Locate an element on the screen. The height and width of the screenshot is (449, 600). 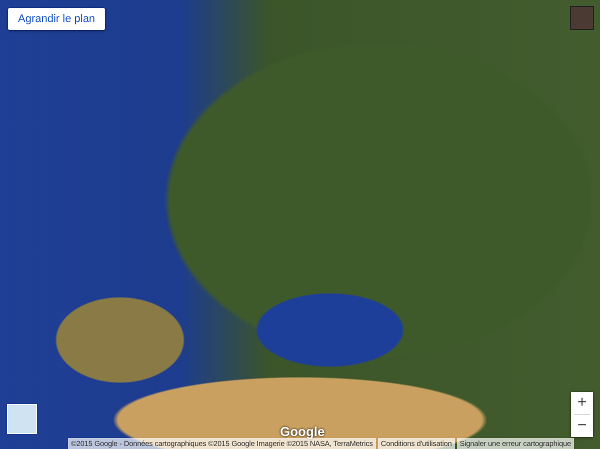
map-logo: Google is located at coordinates (302, 431).